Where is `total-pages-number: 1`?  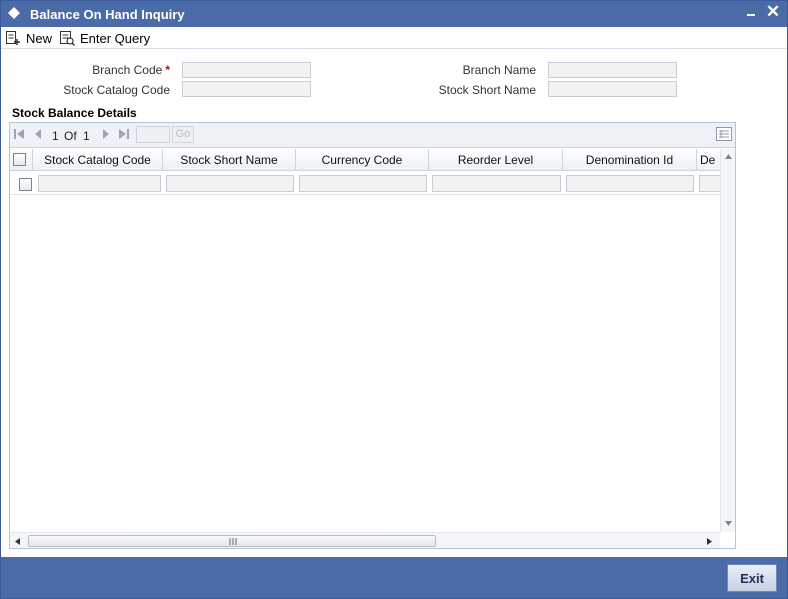 total-pages-number: 1 is located at coordinates (86, 136).